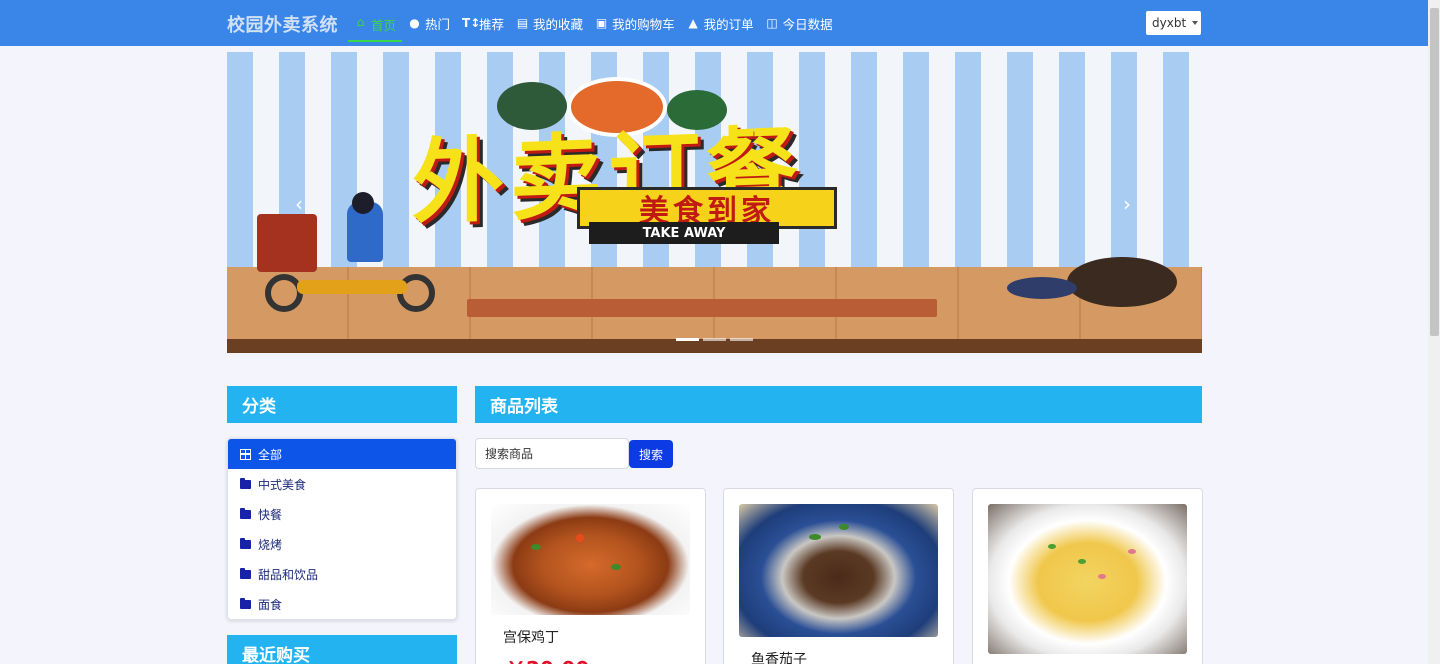 The image size is (1440, 664). What do you see at coordinates (558, 24) in the screenshot?
I see `nav-favorites-label: 我的收藏` at bounding box center [558, 24].